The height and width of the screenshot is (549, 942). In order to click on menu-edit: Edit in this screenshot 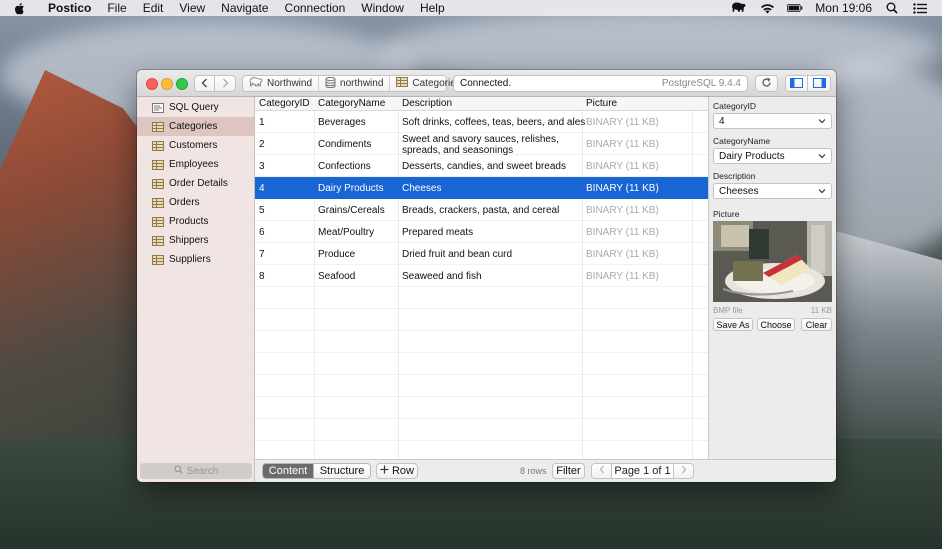, I will do `click(153, 8)`.